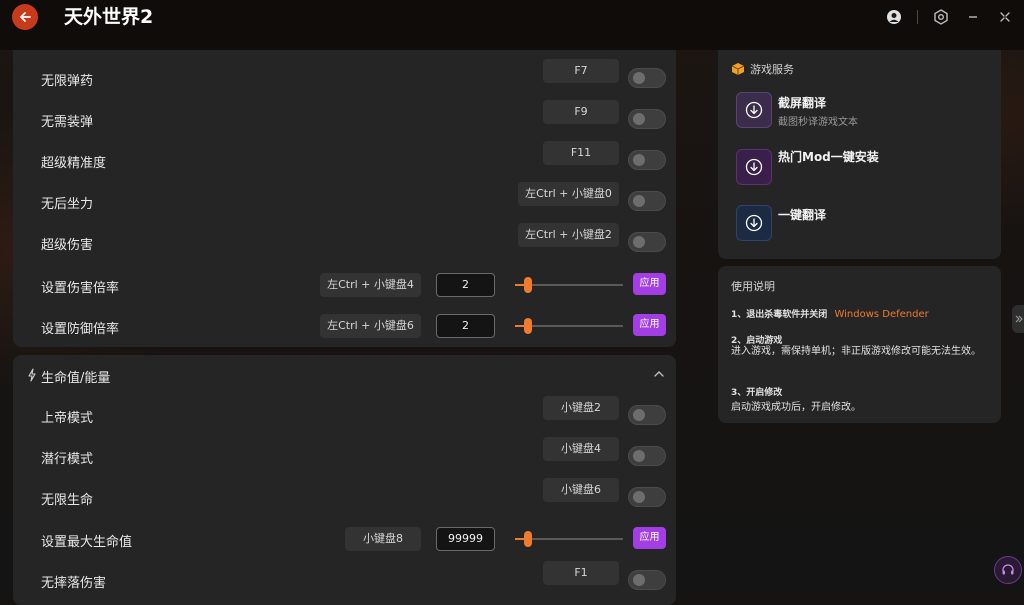 This screenshot has width=1024, height=605. Describe the element at coordinates (772, 69) in the screenshot. I see `services-title: 游戏服务` at that location.